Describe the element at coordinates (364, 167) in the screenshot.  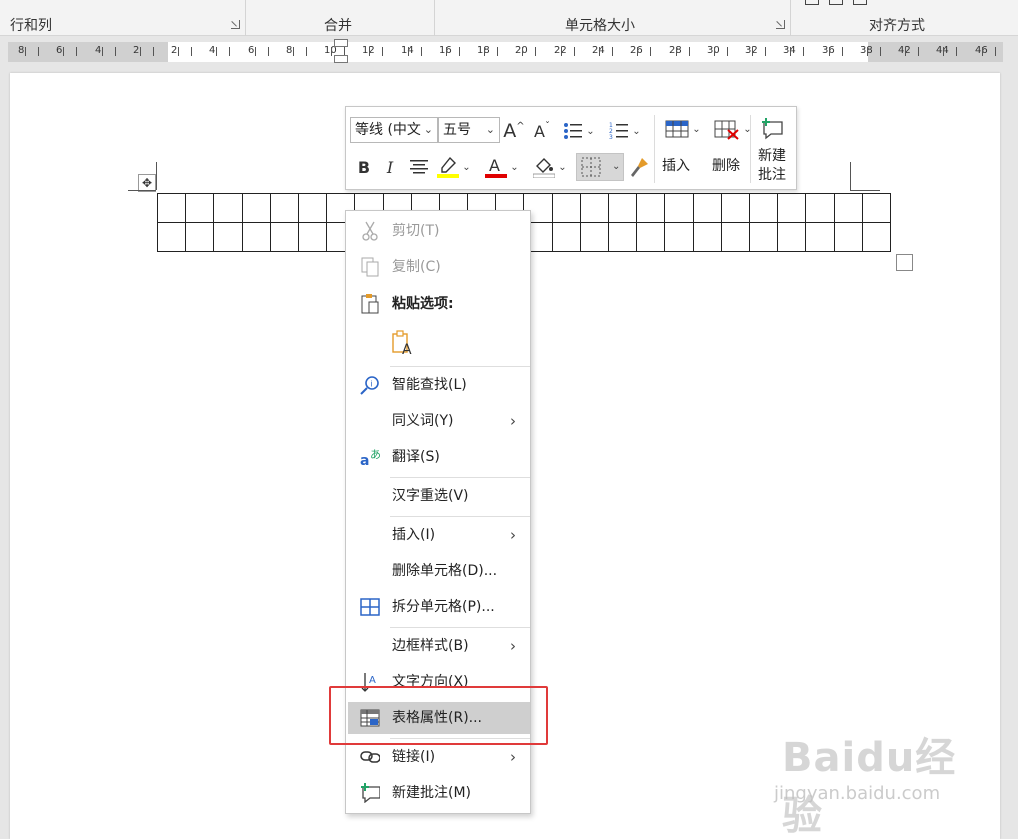
I see `bold-button: B` at that location.